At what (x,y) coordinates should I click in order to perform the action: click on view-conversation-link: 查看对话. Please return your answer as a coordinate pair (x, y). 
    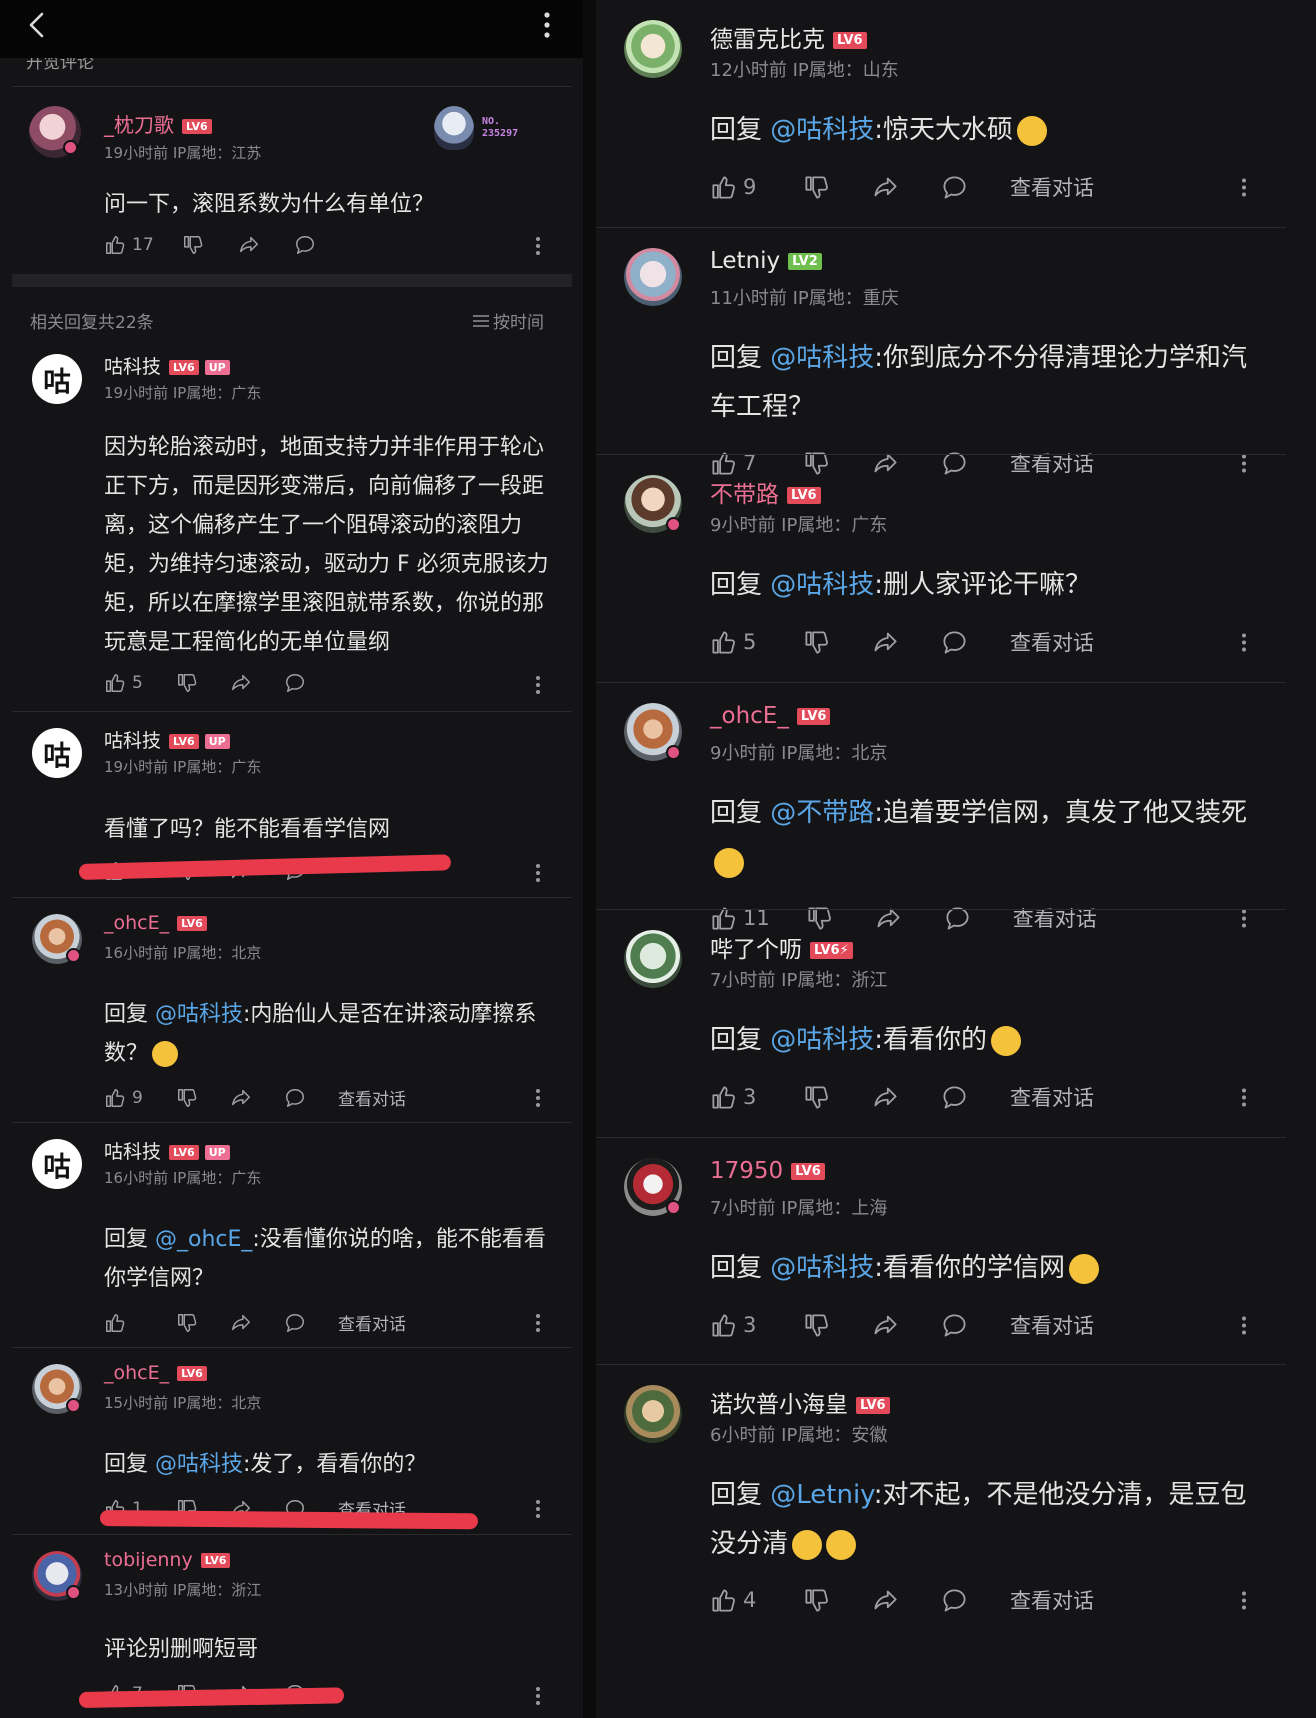
    Looking at the image, I should click on (1052, 1600).